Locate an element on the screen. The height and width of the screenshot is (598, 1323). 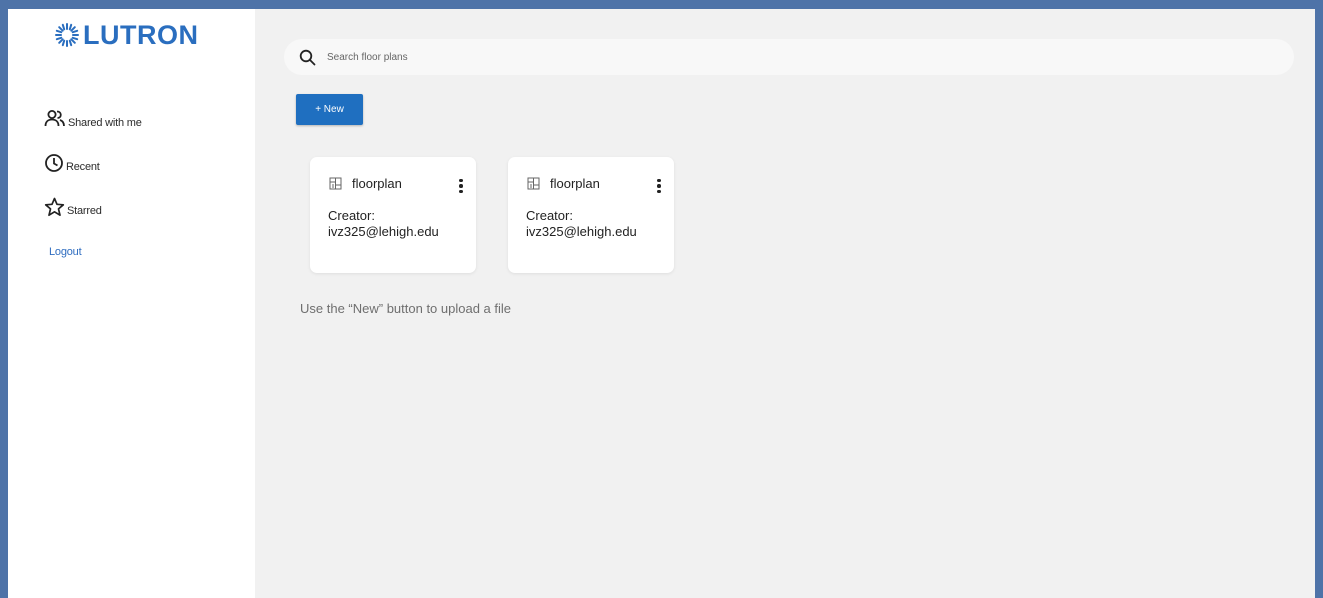
lutron-sunburst-icon is located at coordinates (67, 35).